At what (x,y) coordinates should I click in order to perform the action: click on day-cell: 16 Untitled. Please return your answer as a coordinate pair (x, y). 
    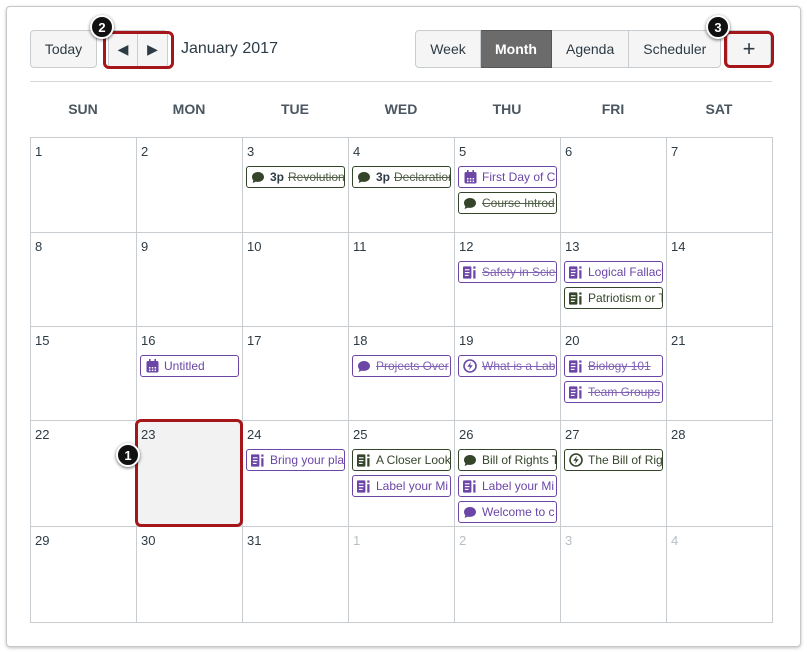
    Looking at the image, I should click on (190, 374).